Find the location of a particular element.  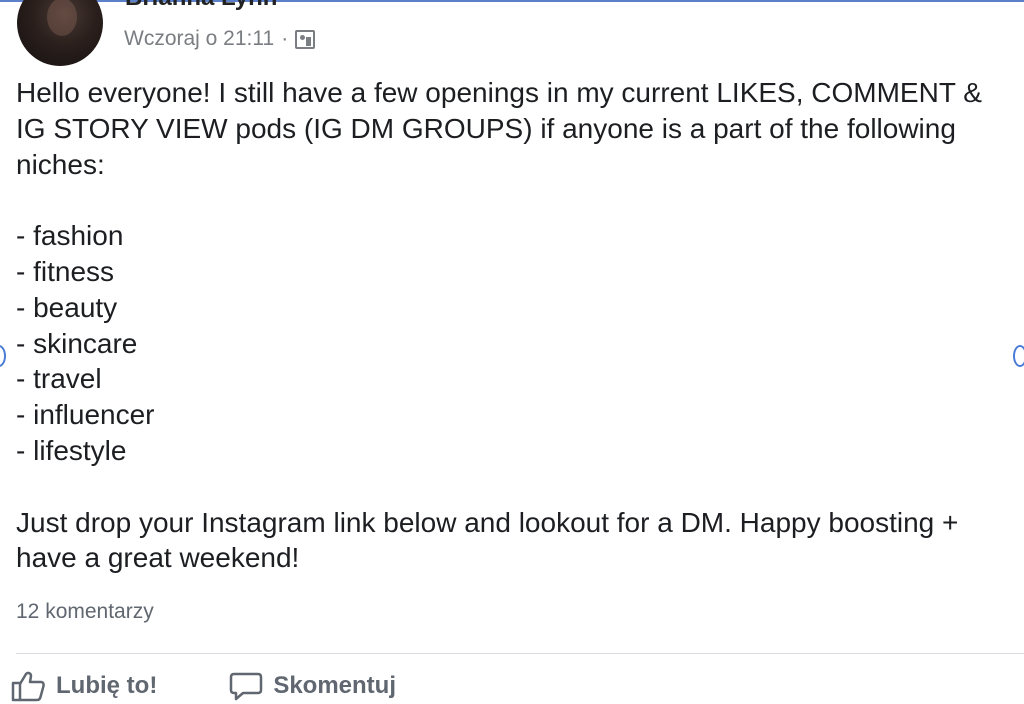

list-item: - fitness is located at coordinates (65, 271).